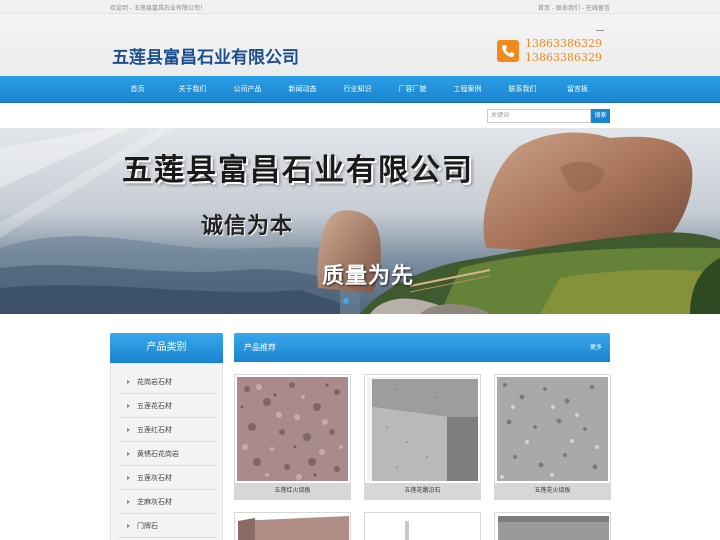 The width and height of the screenshot is (720, 540). Describe the element at coordinates (563, 43) in the screenshot. I see `phone-number-1: 13863386329` at that location.